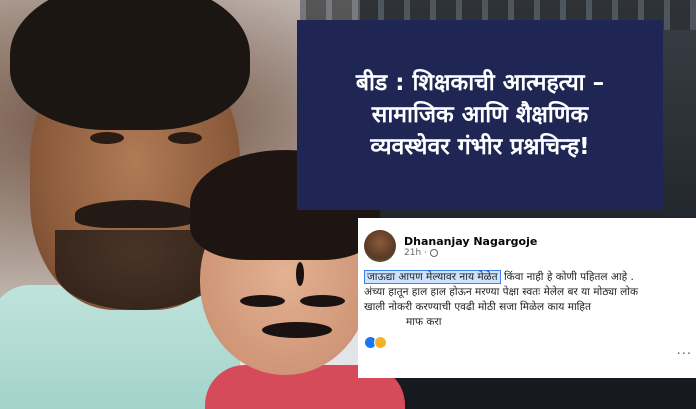 The width and height of the screenshot is (696, 409). What do you see at coordinates (185, 138) in the screenshot?
I see `man-eye-right` at bounding box center [185, 138].